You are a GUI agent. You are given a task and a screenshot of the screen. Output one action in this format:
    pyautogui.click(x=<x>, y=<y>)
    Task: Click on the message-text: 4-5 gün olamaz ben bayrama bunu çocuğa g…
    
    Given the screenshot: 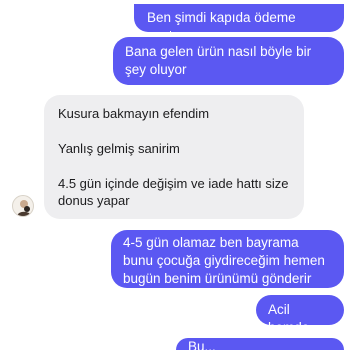 What is the action you would take?
    pyautogui.click(x=224, y=269)
    